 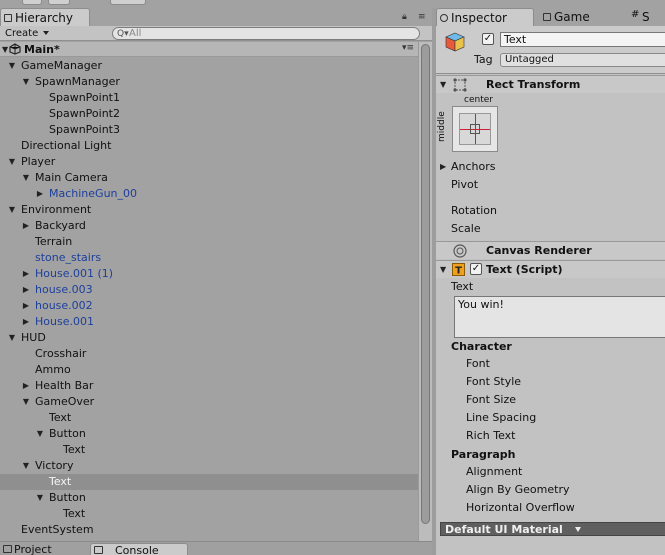 I want to click on scene-menu-icon: ▾≡, so click(x=408, y=48).